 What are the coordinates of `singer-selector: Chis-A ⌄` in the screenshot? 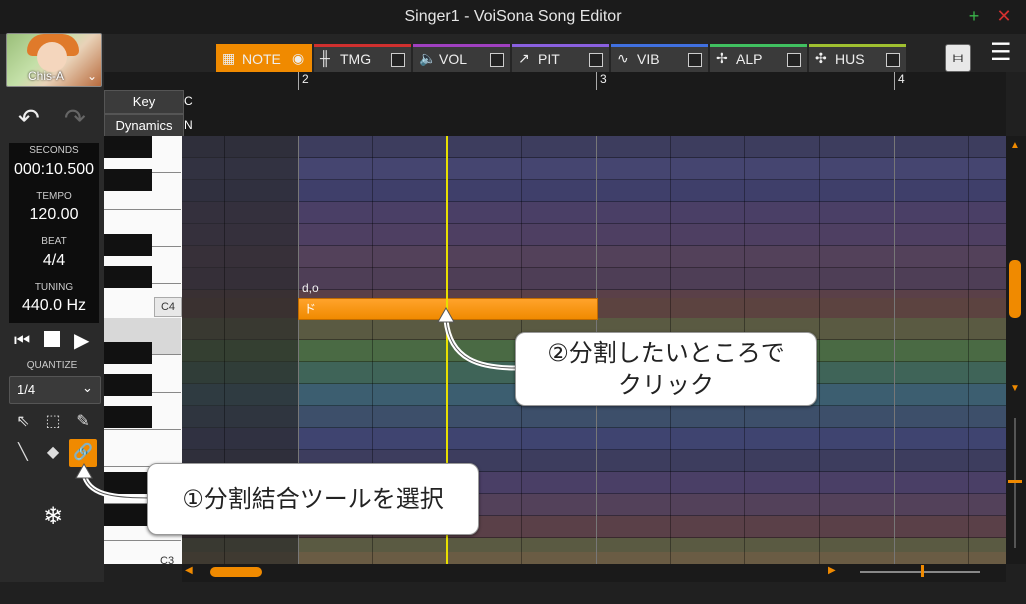 It's located at (54, 60).